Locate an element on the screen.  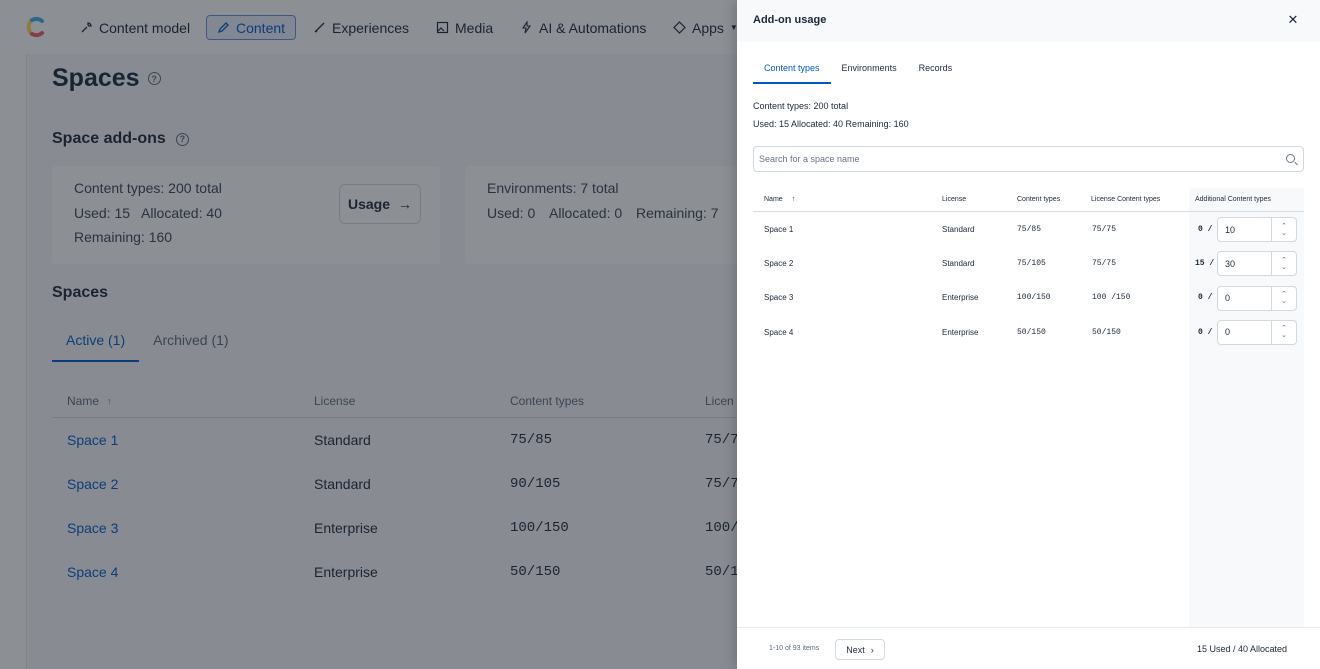
additional-content-types-input: 30 ⌃ ⌄ is located at coordinates (1257, 264).